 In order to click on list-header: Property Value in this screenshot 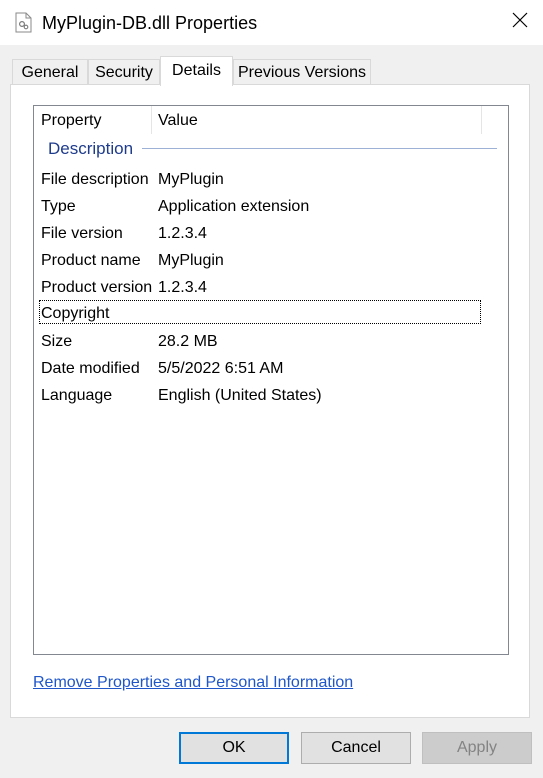, I will do `click(271, 120)`.